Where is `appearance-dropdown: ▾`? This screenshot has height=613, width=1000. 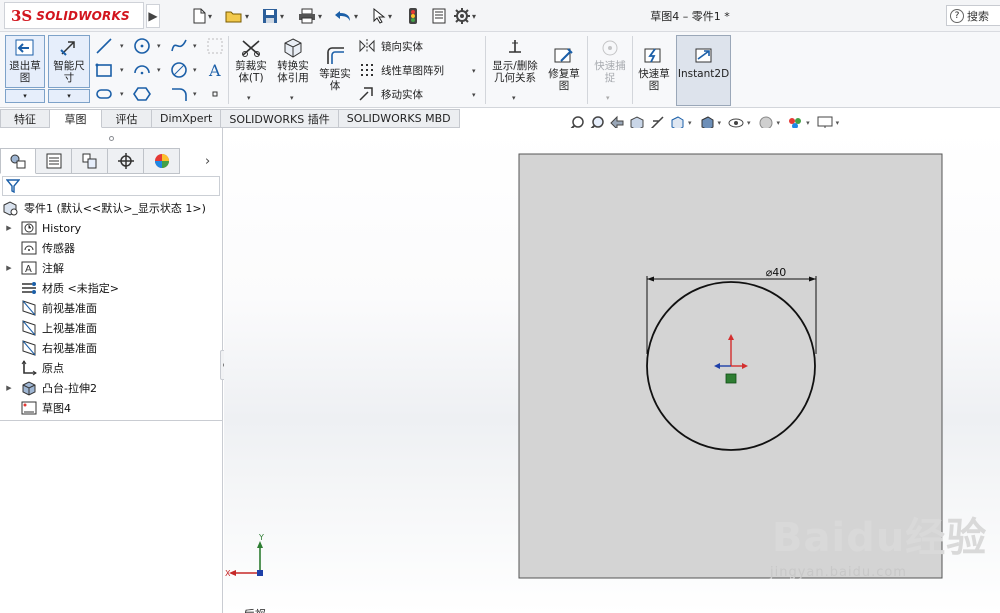
appearance-dropdown: ▾ is located at coordinates (779, 123).